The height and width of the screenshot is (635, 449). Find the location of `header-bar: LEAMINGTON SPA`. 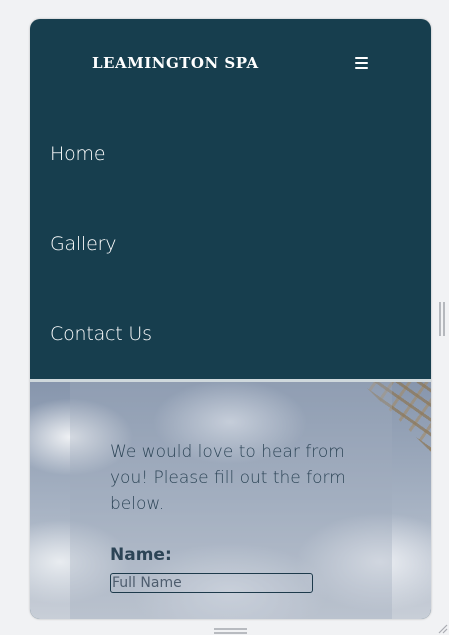

header-bar: LEAMINGTON SPA is located at coordinates (230, 64).